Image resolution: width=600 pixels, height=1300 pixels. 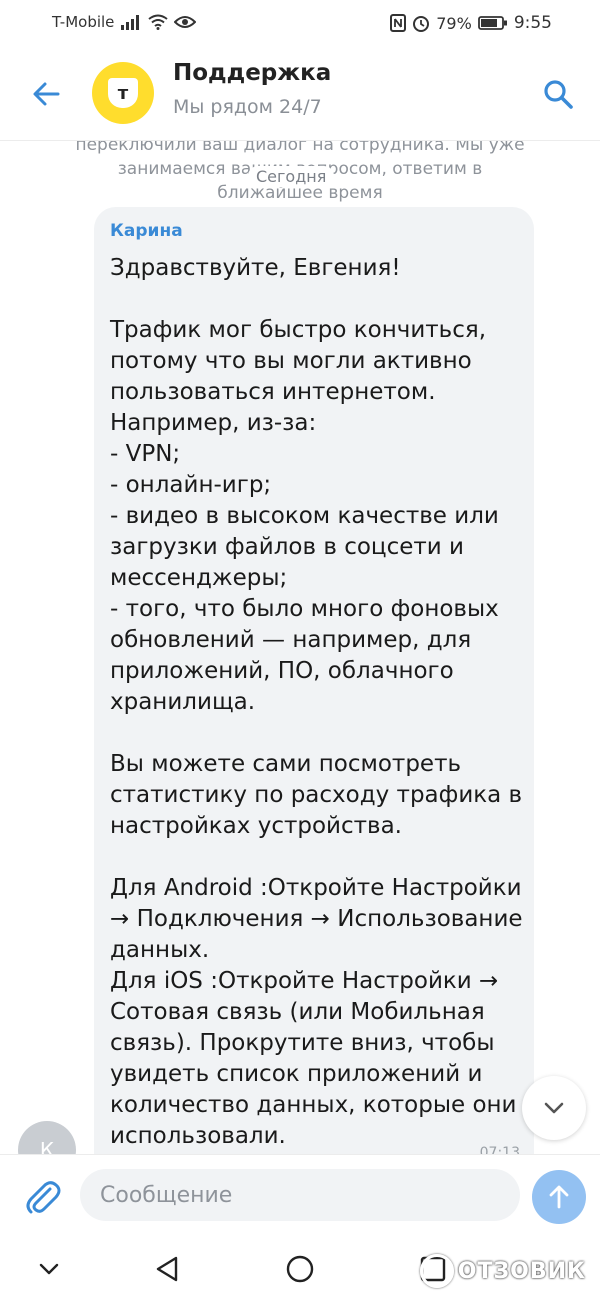 I want to click on message-input, so click(x=300, y=1195).